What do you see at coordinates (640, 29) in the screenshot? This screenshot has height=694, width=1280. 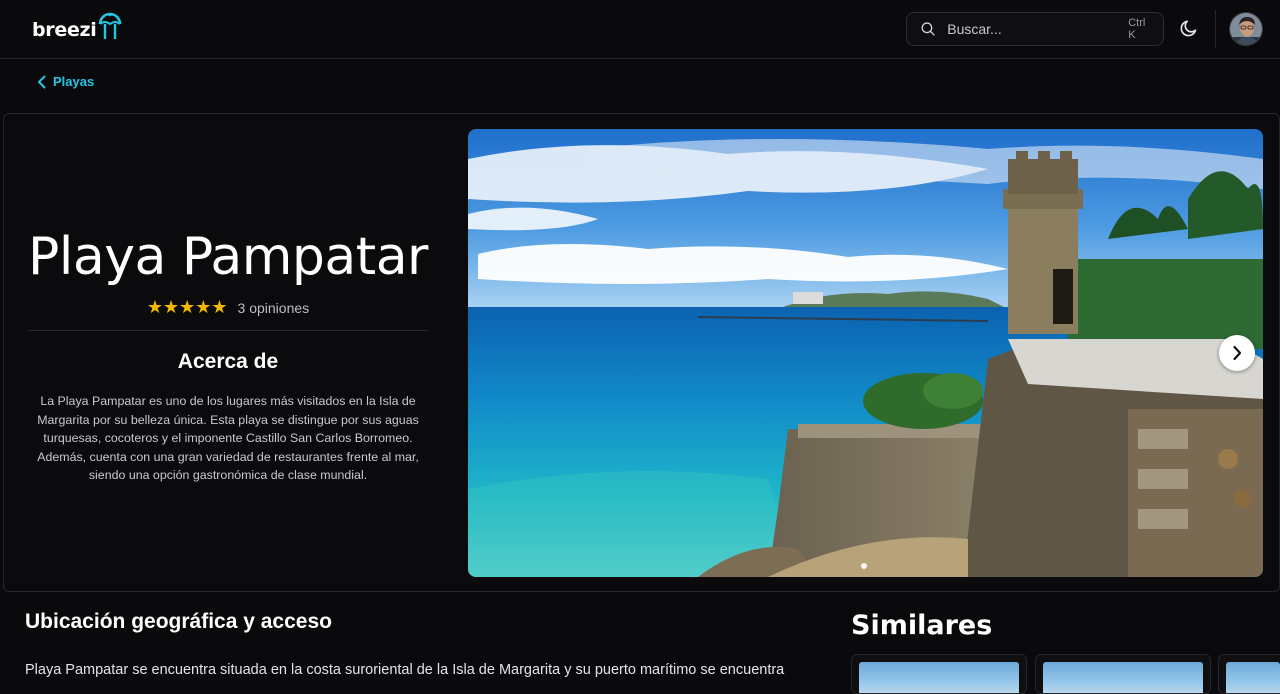 I see `top-navbar: breezi Ctrl K` at bounding box center [640, 29].